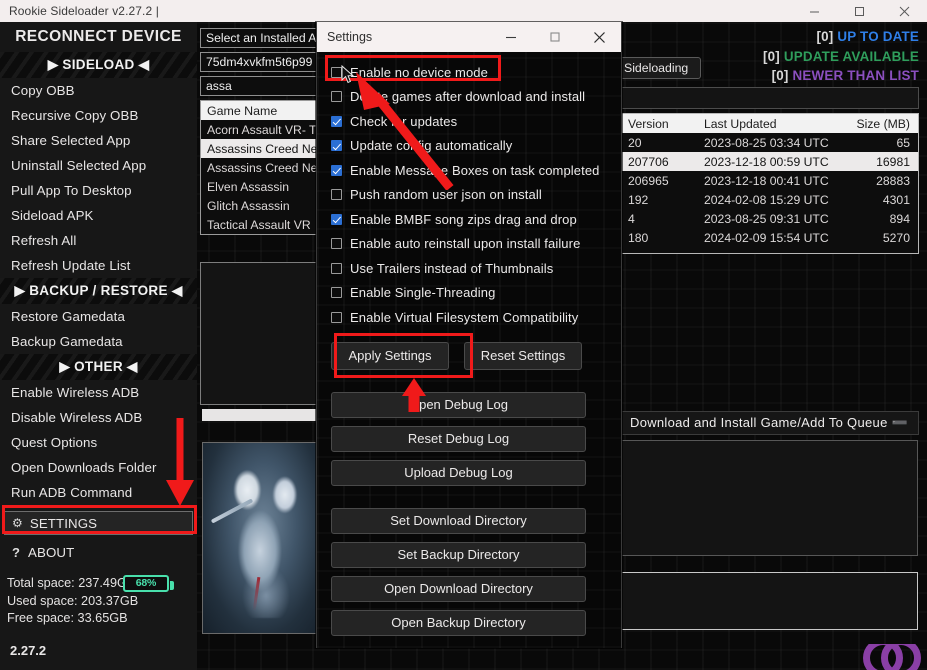  I want to click on tab-sideloading: Sideloading, so click(659, 68).